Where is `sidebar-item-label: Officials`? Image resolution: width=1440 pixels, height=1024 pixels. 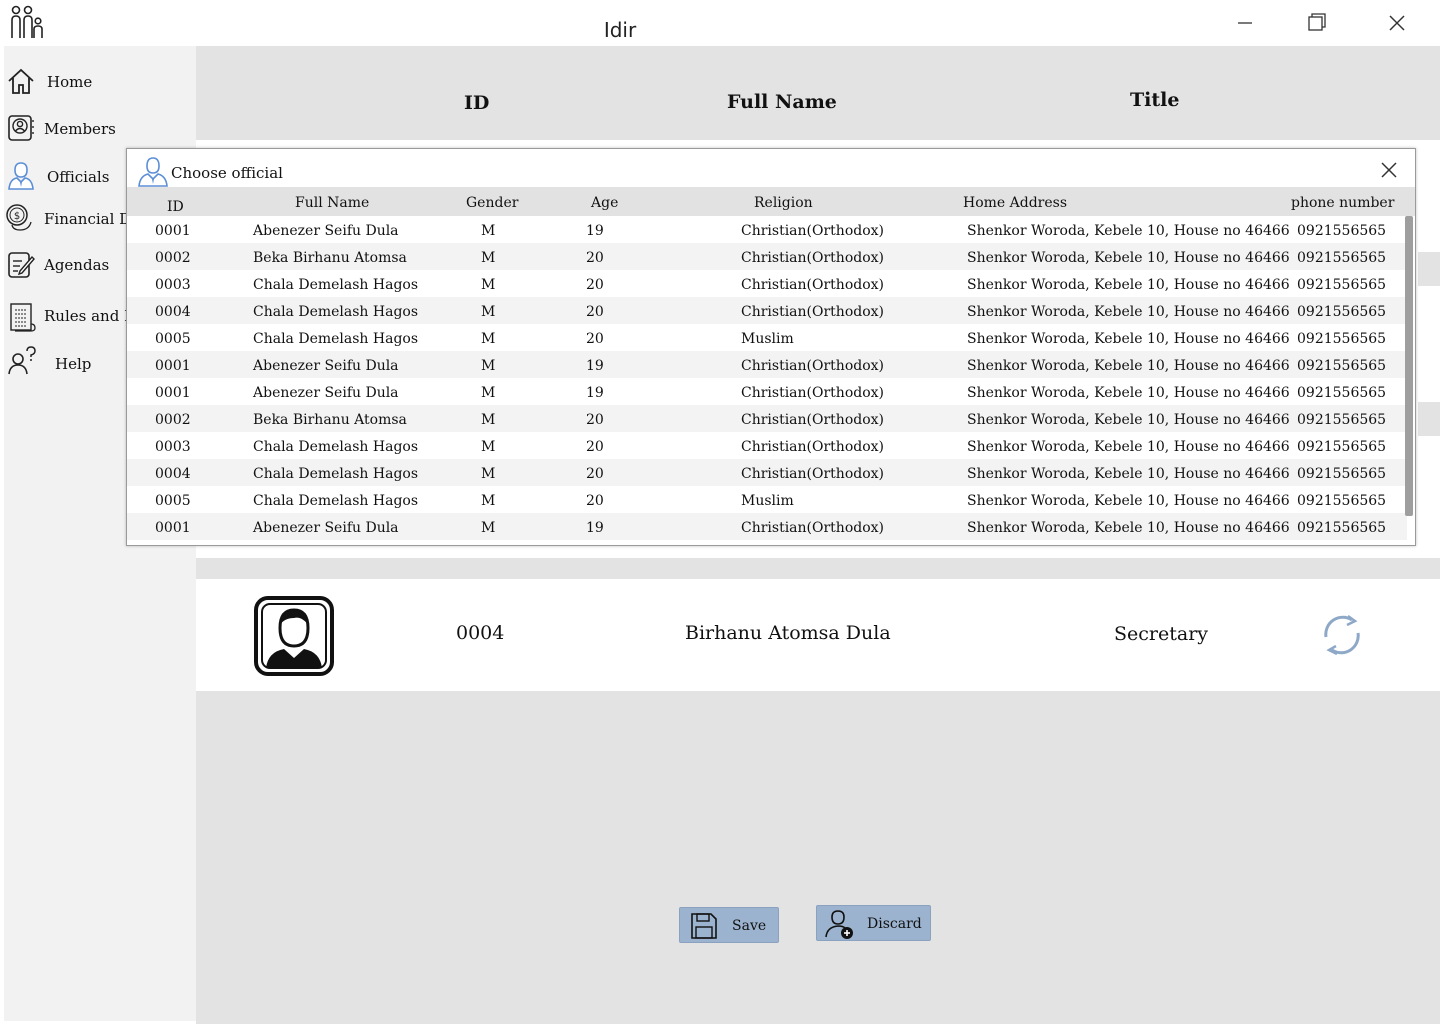
sidebar-item-label: Officials is located at coordinates (78, 177).